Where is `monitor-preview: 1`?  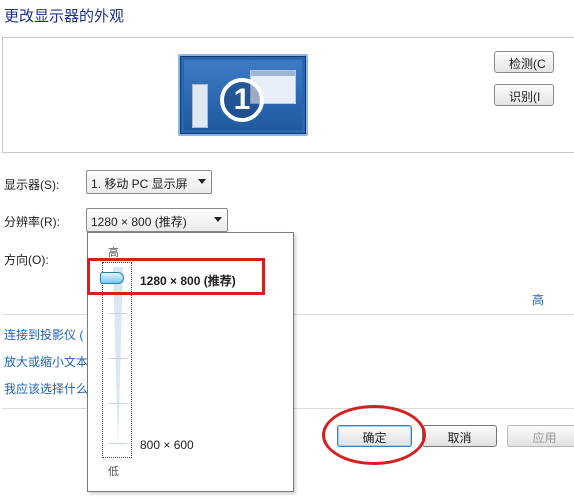
monitor-preview: 1 is located at coordinates (243, 95).